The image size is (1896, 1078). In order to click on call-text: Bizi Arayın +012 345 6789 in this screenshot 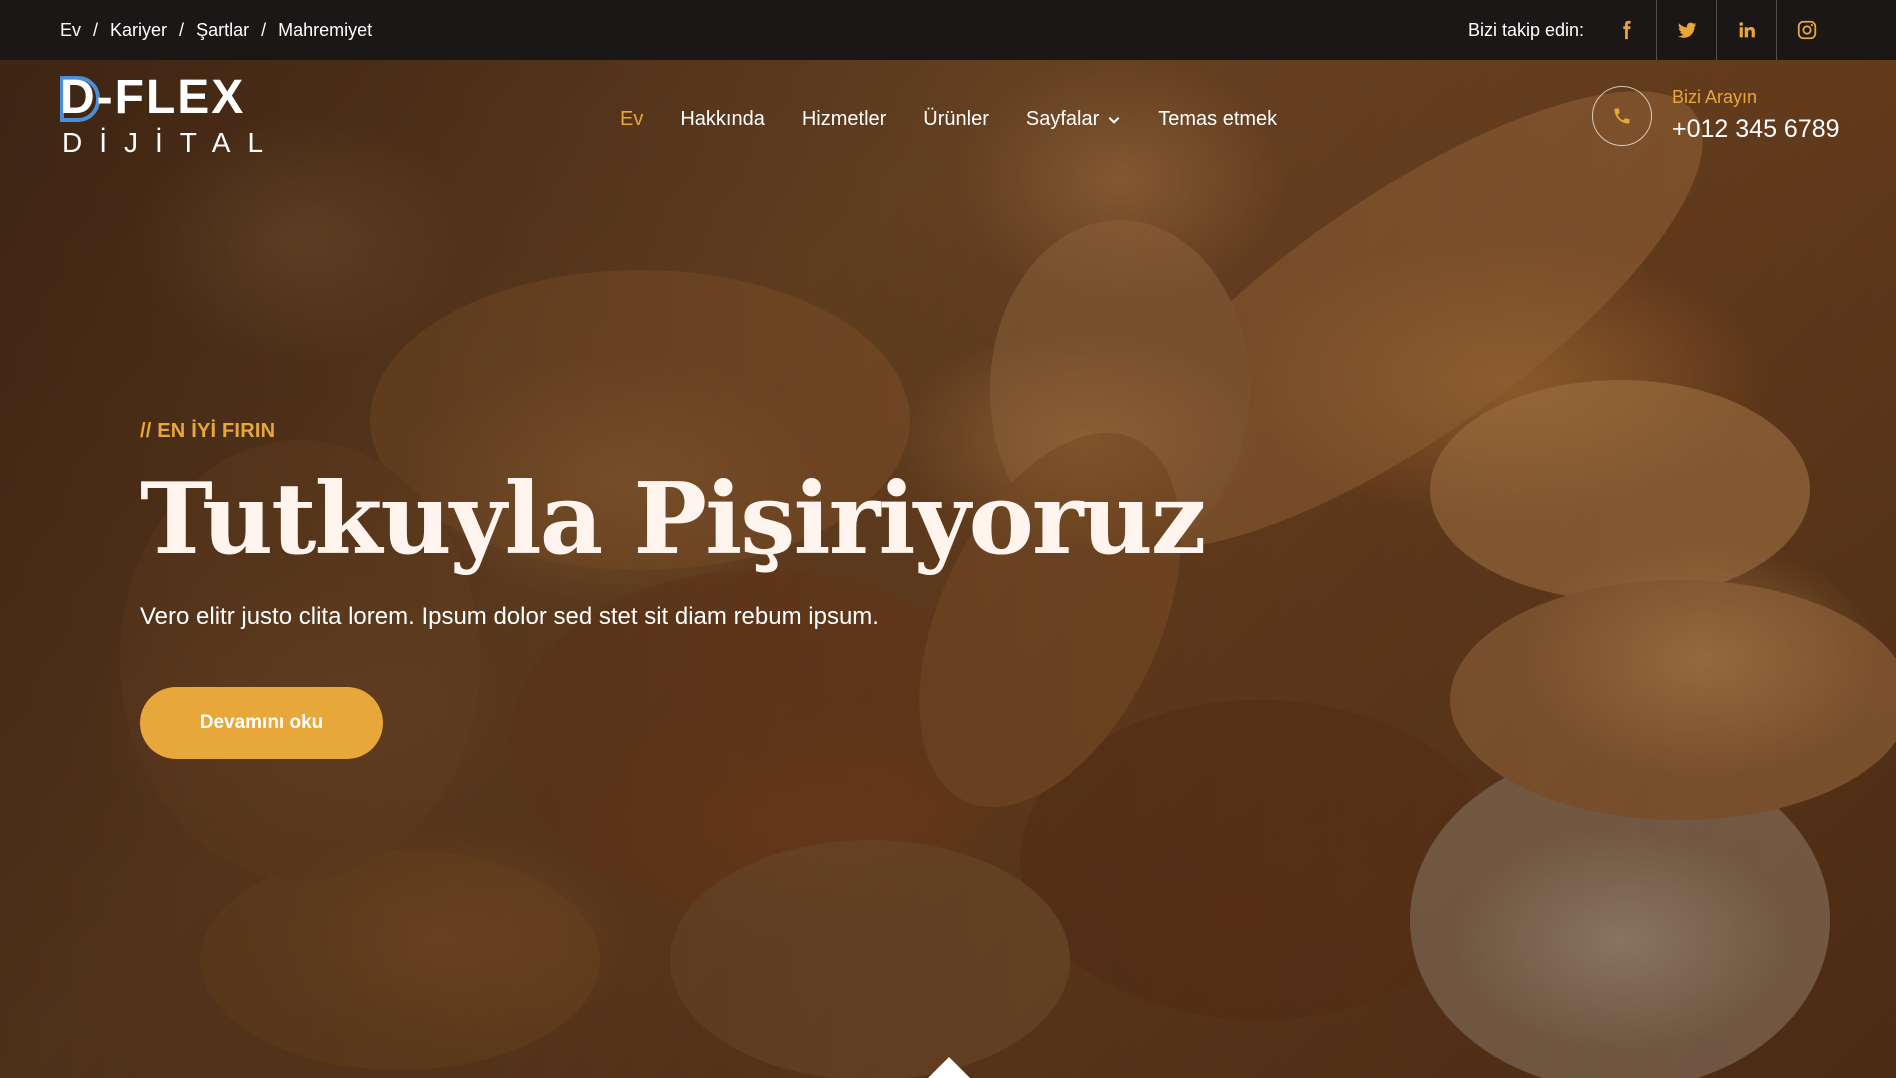, I will do `click(1756, 116)`.